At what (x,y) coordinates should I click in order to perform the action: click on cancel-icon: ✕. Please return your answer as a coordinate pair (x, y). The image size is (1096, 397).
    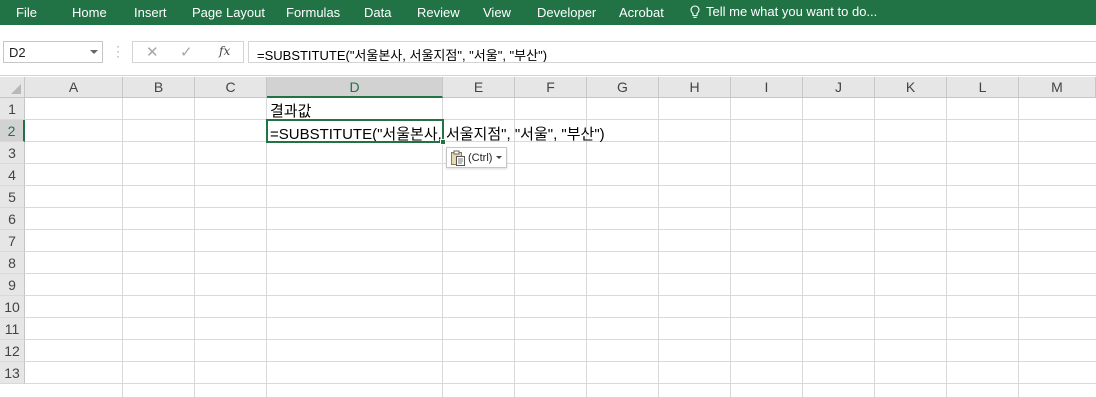
    Looking at the image, I should click on (152, 52).